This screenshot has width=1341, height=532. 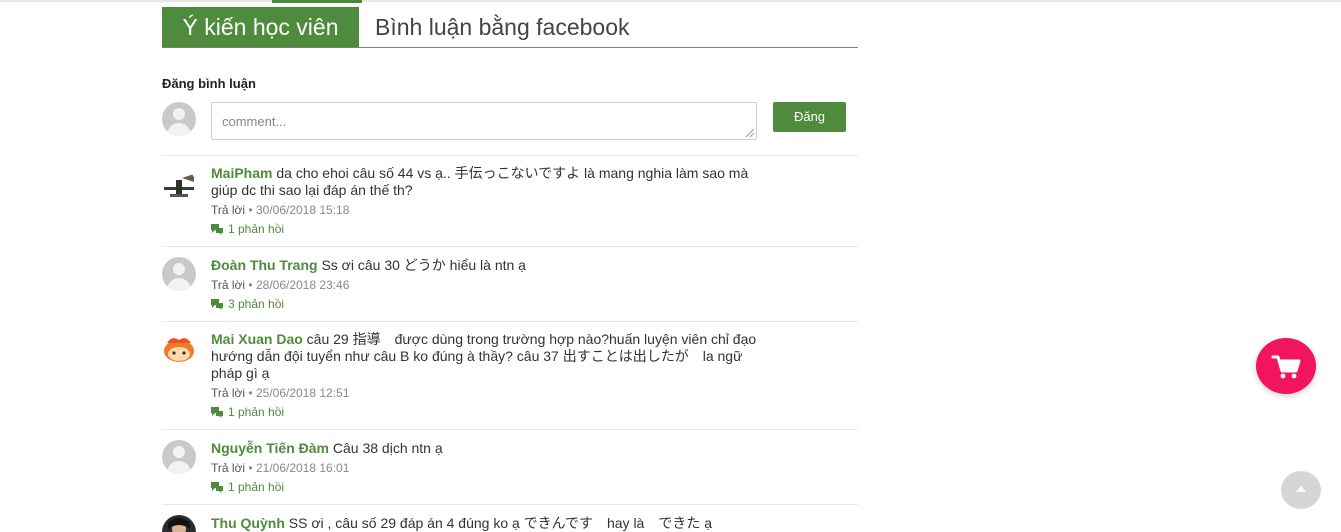 I want to click on resize-handle-icon, so click(x=750, y=133).